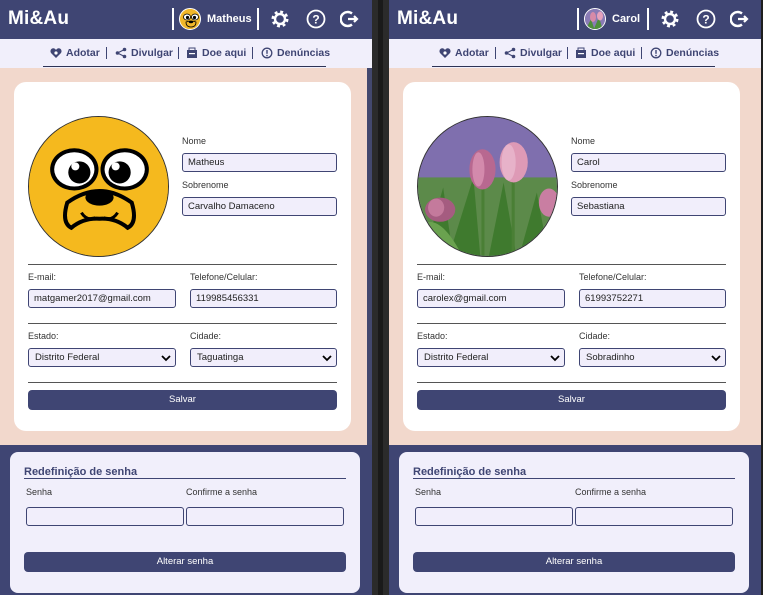 Image resolution: width=763 pixels, height=595 pixels. What do you see at coordinates (648, 162) in the screenshot?
I see `first-name-input: Carol` at bounding box center [648, 162].